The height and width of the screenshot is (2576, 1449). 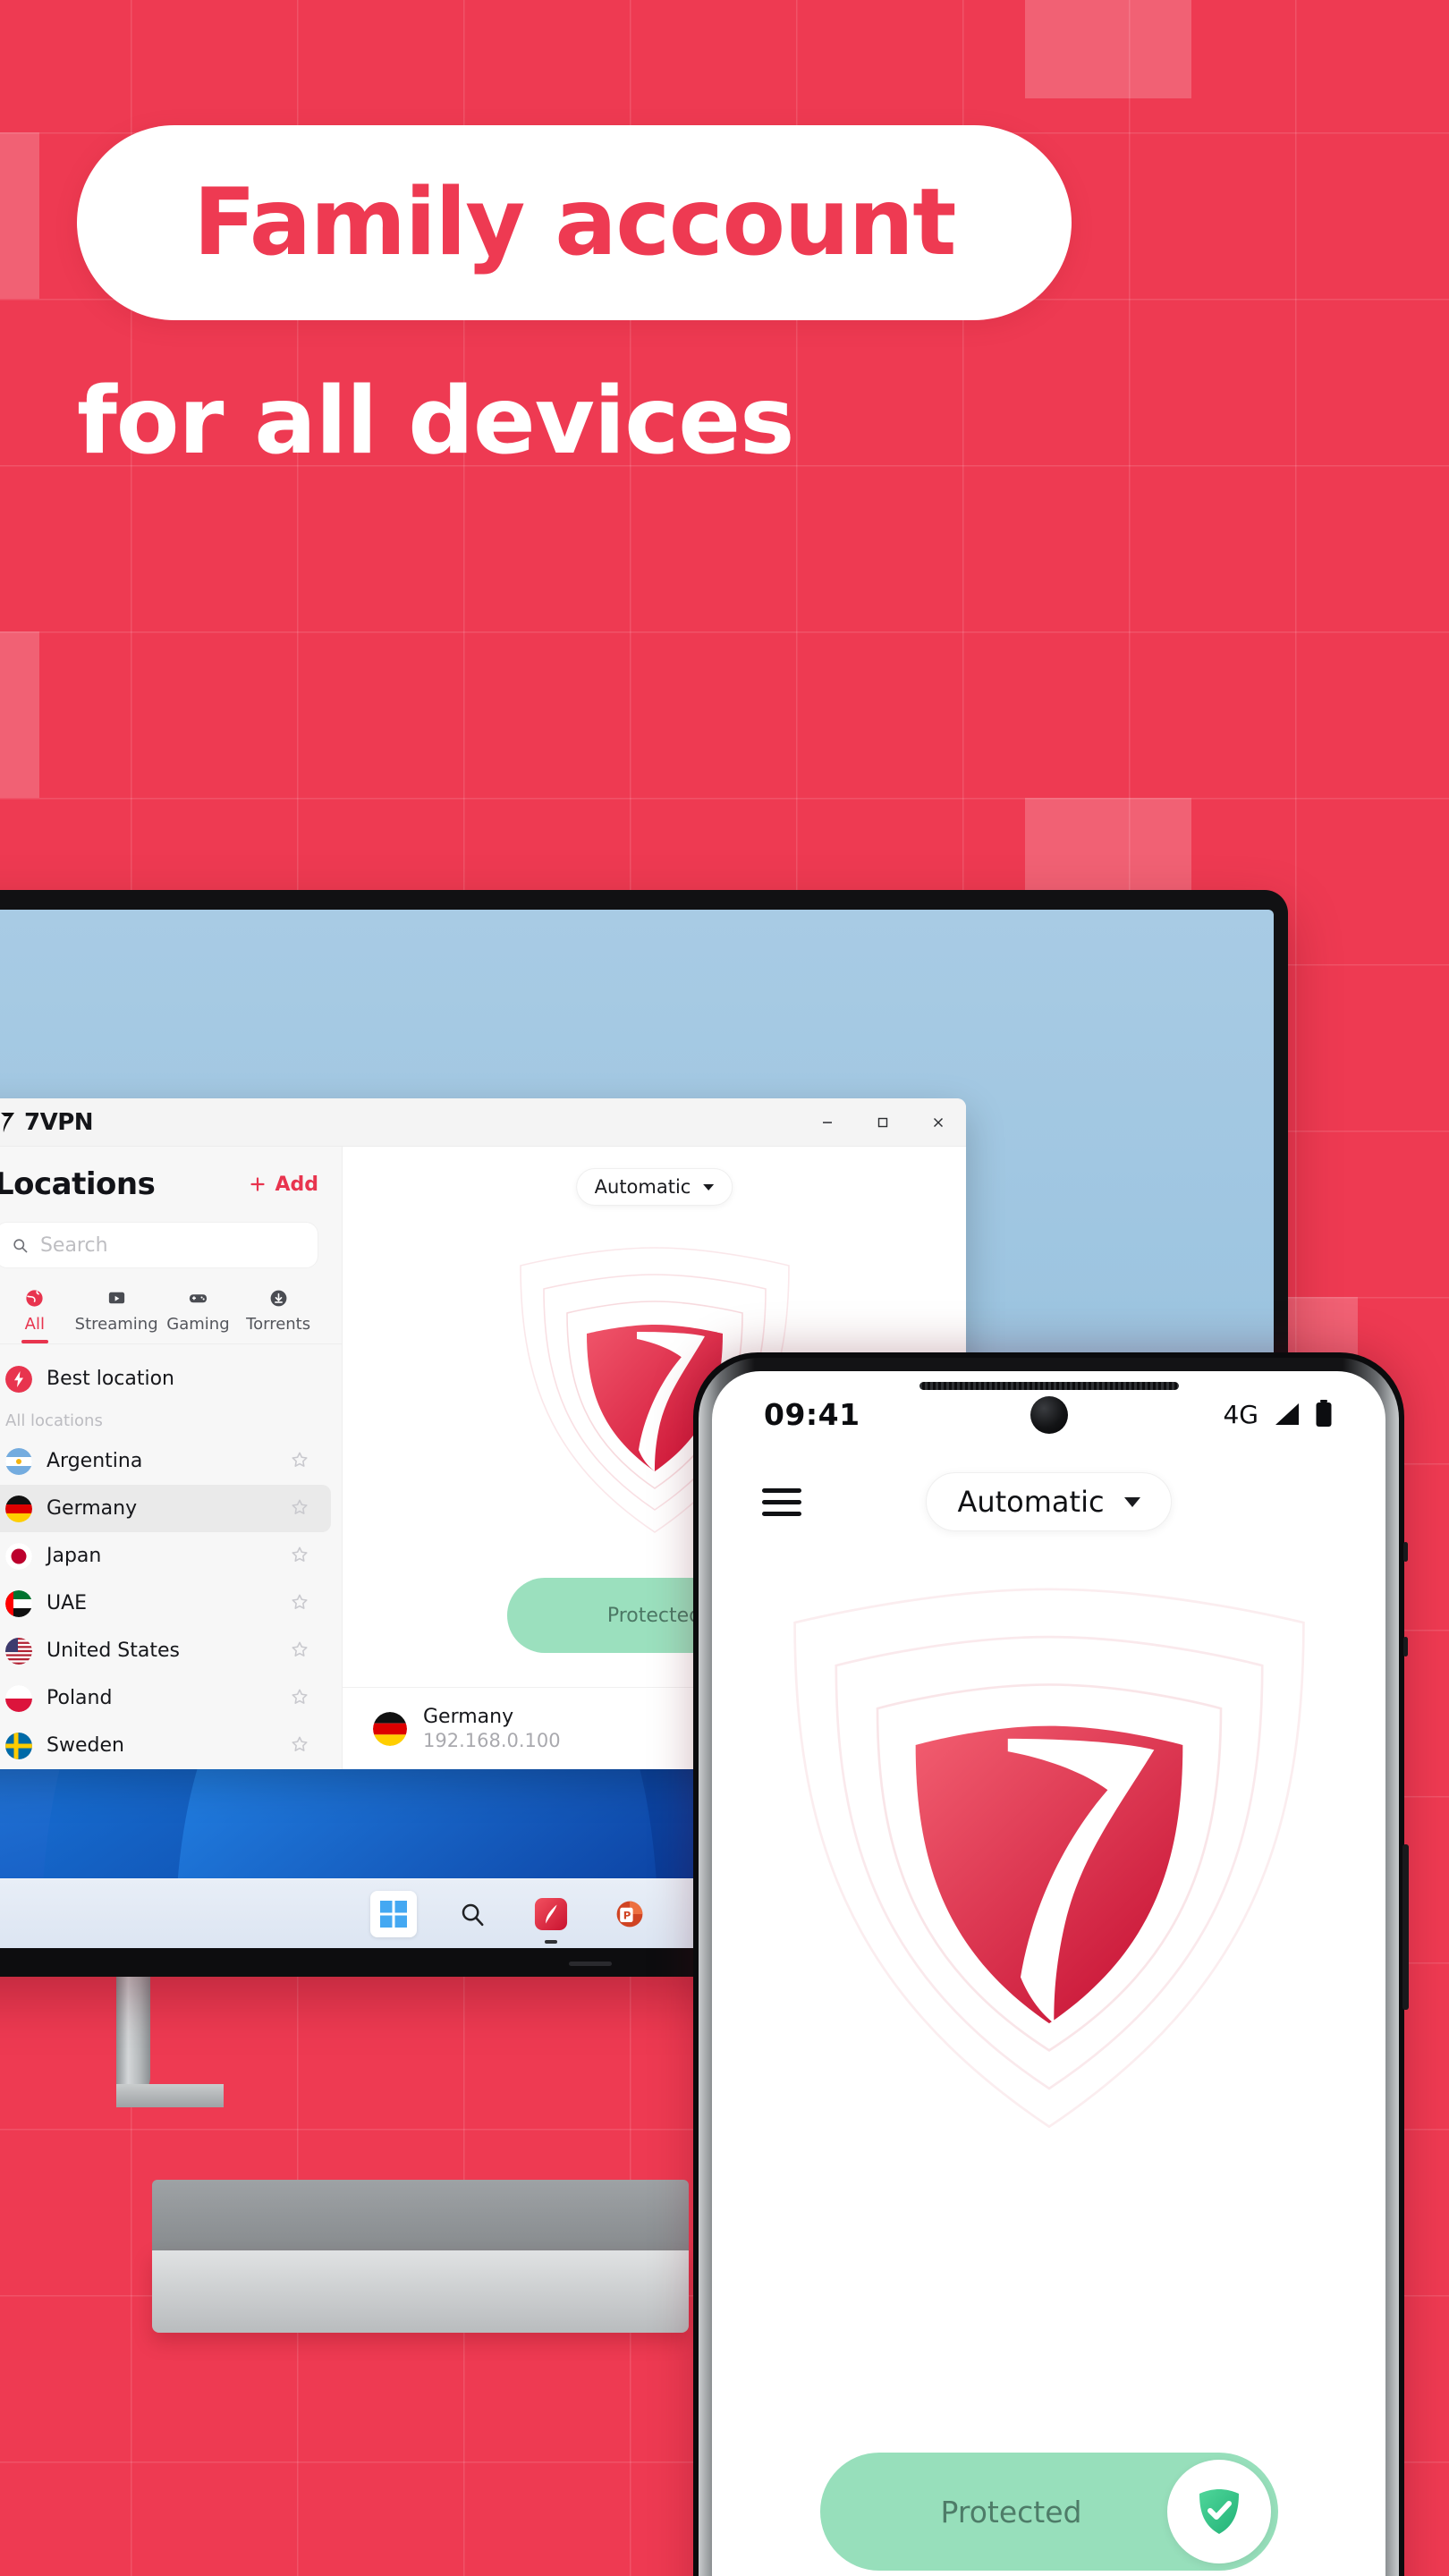 I want to click on server-selector-label: Automatic, so click(x=642, y=1187).